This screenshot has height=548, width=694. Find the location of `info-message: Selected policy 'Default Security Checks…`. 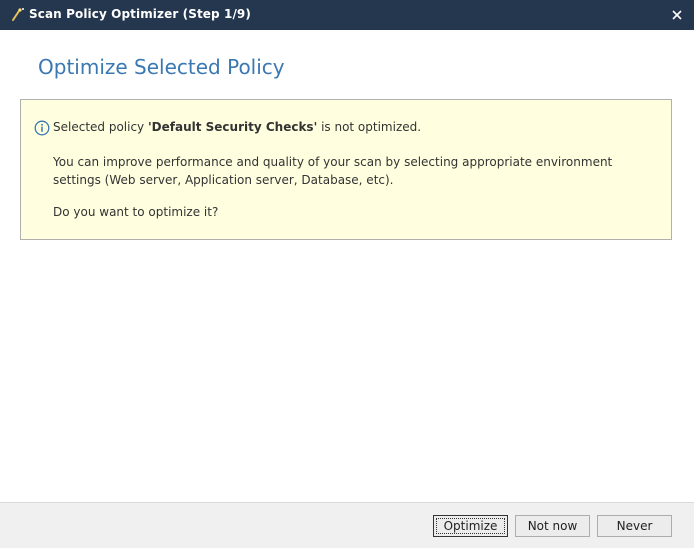

info-message: Selected policy 'Default Security Checks… is located at coordinates (237, 127).